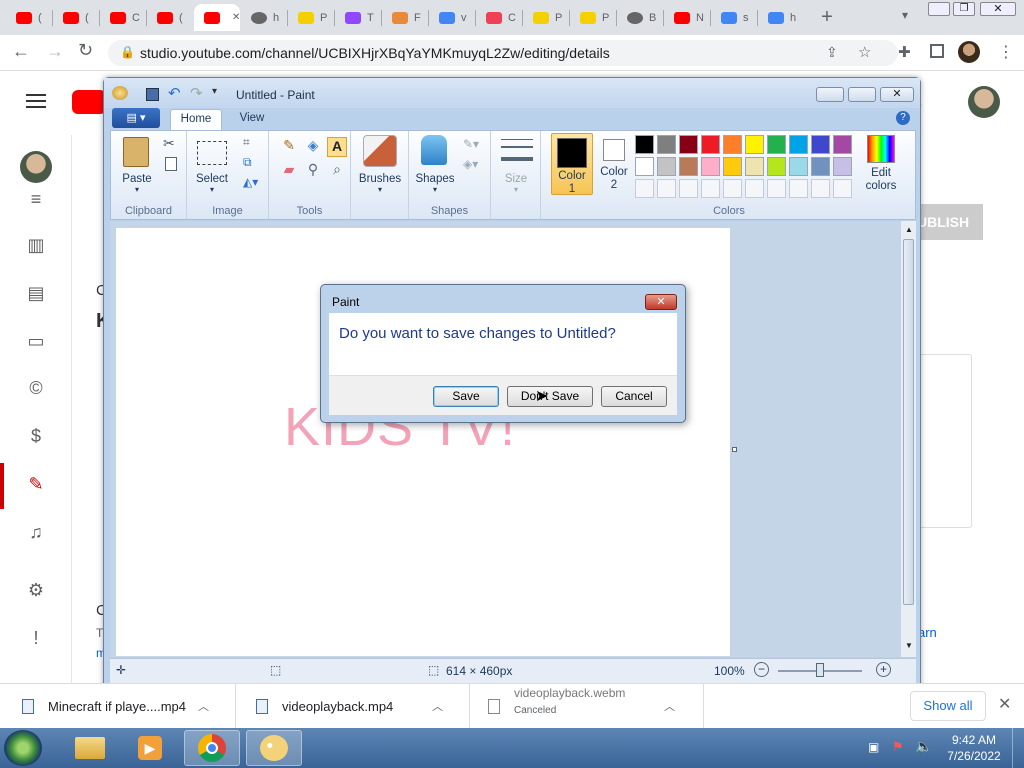  What do you see at coordinates (964, 9) in the screenshot?
I see `restore-window-button: ❐` at bounding box center [964, 9].